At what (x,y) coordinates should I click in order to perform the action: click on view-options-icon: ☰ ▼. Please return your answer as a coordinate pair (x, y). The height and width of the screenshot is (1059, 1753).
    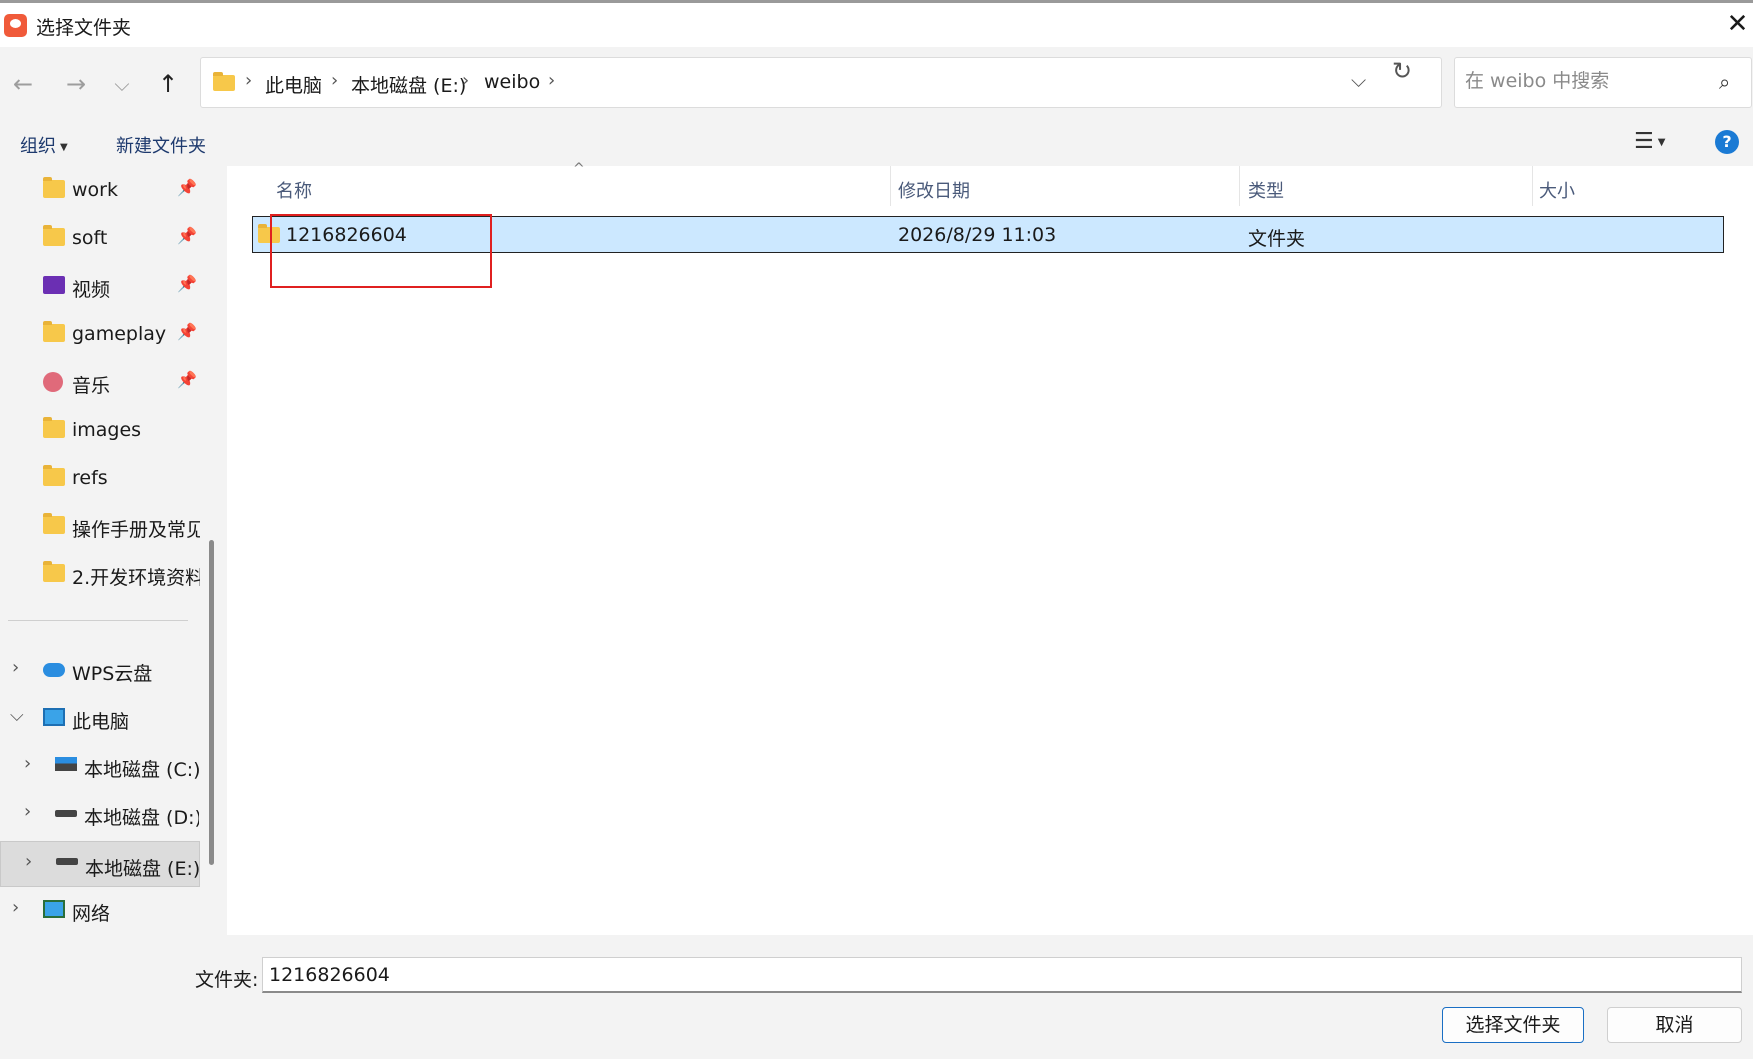
    Looking at the image, I should click on (1649, 141).